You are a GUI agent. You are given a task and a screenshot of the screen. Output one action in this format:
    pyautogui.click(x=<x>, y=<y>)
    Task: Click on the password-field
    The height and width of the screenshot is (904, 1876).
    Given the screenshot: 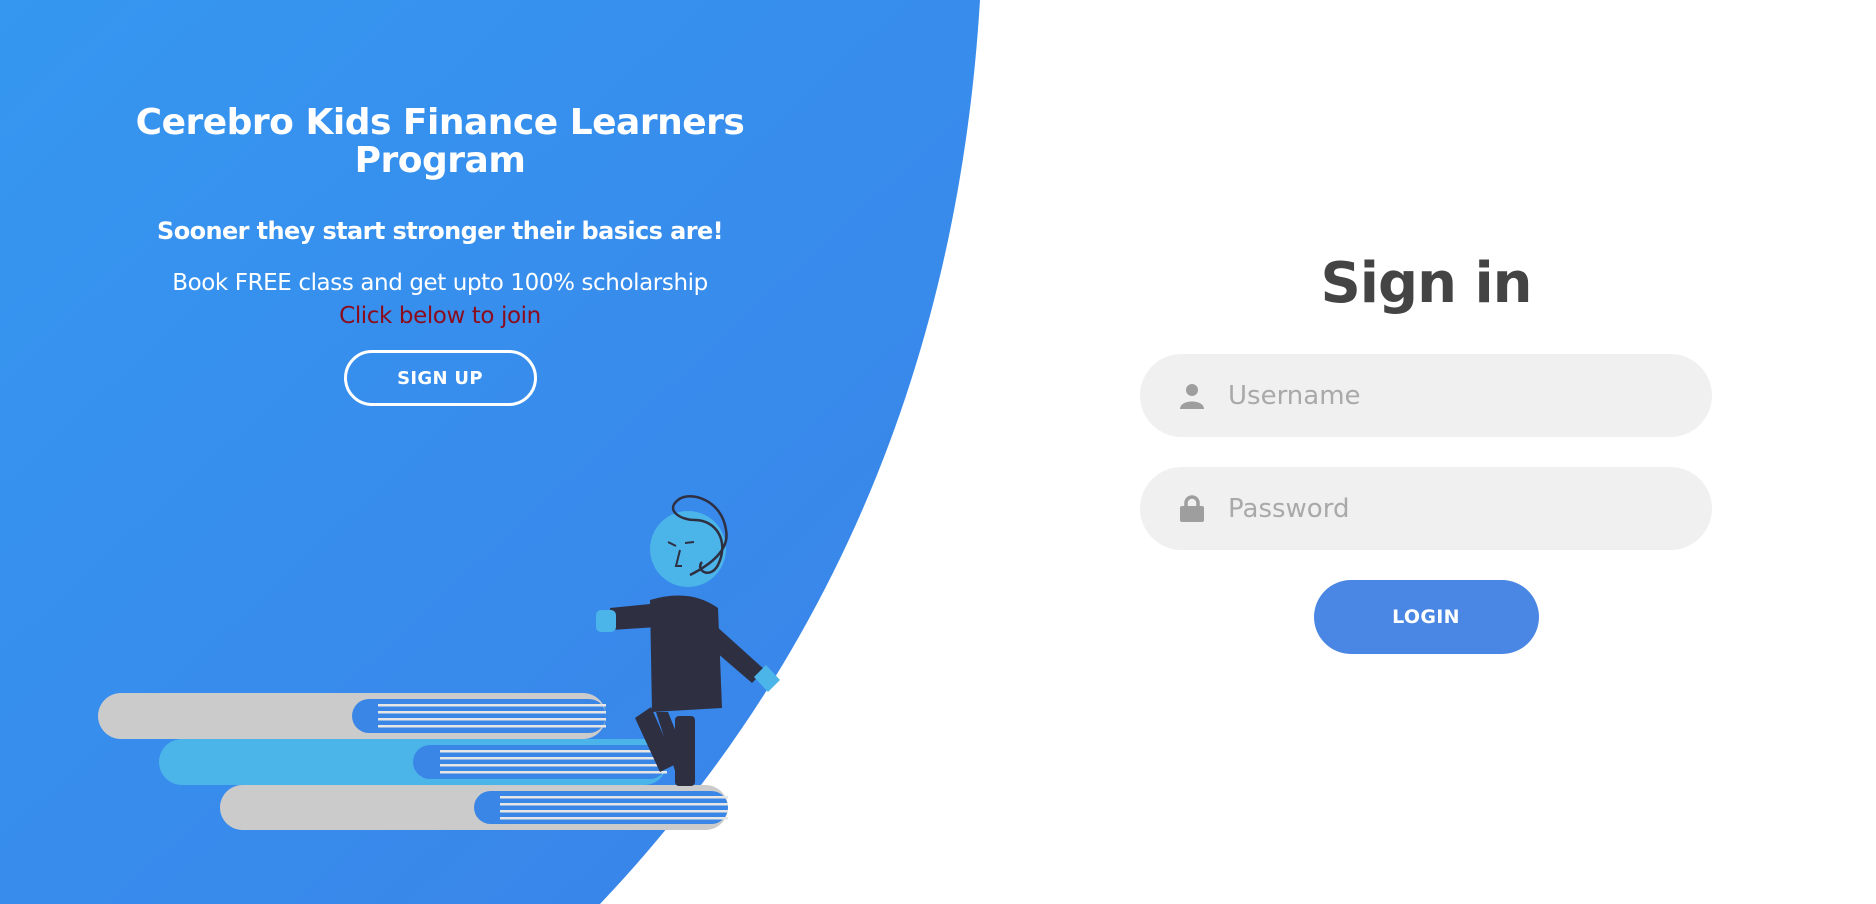 What is the action you would take?
    pyautogui.click(x=1426, y=508)
    